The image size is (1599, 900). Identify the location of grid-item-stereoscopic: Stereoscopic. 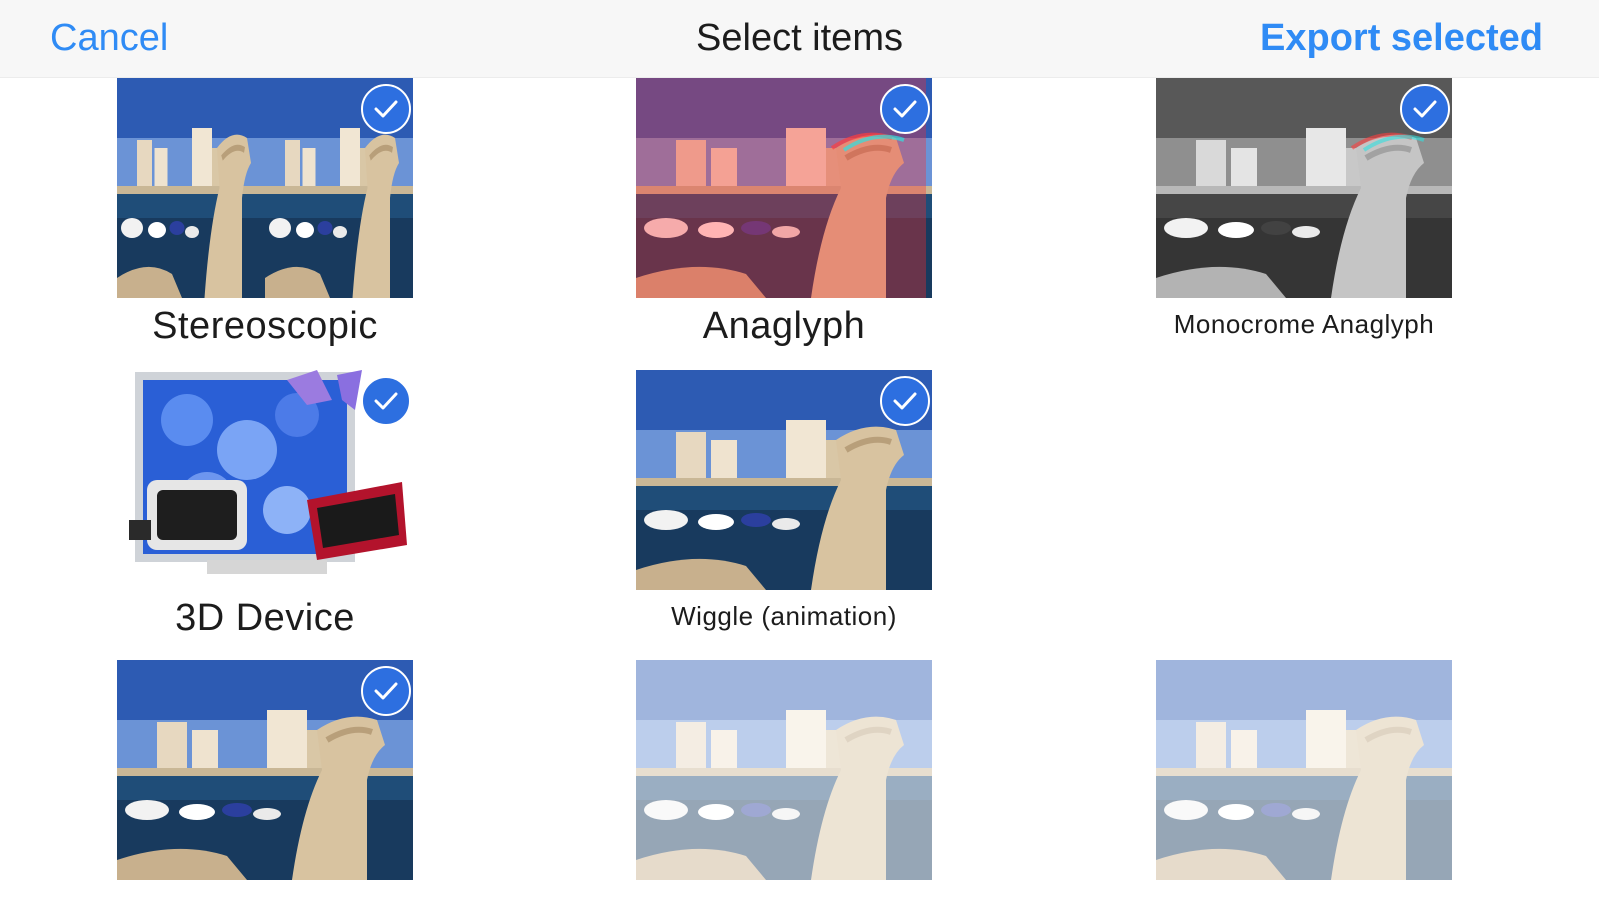
(265, 213).